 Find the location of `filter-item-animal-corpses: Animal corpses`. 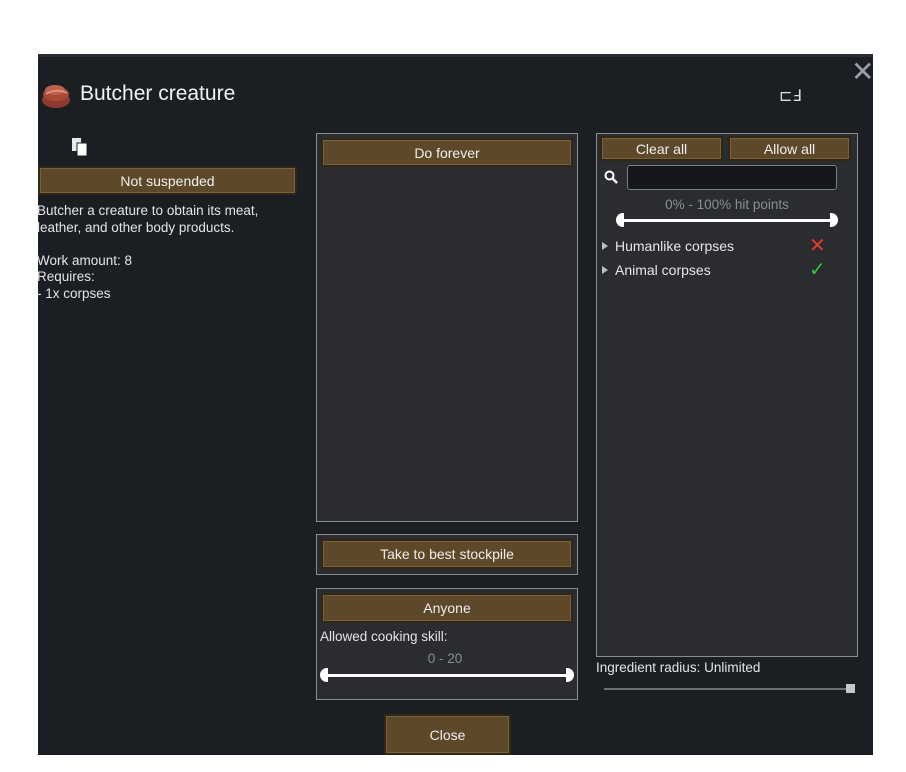

filter-item-animal-corpses: Animal corpses is located at coordinates (656, 270).